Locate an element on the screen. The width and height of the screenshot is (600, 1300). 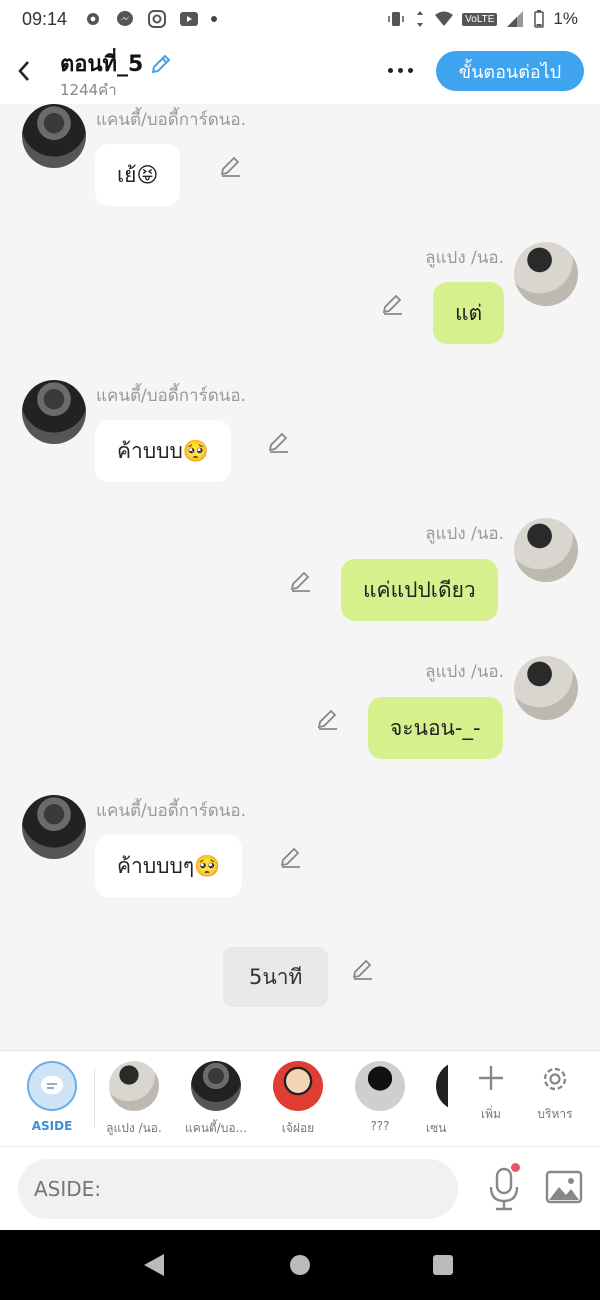
system-nav-bar is located at coordinates (300, 1265).